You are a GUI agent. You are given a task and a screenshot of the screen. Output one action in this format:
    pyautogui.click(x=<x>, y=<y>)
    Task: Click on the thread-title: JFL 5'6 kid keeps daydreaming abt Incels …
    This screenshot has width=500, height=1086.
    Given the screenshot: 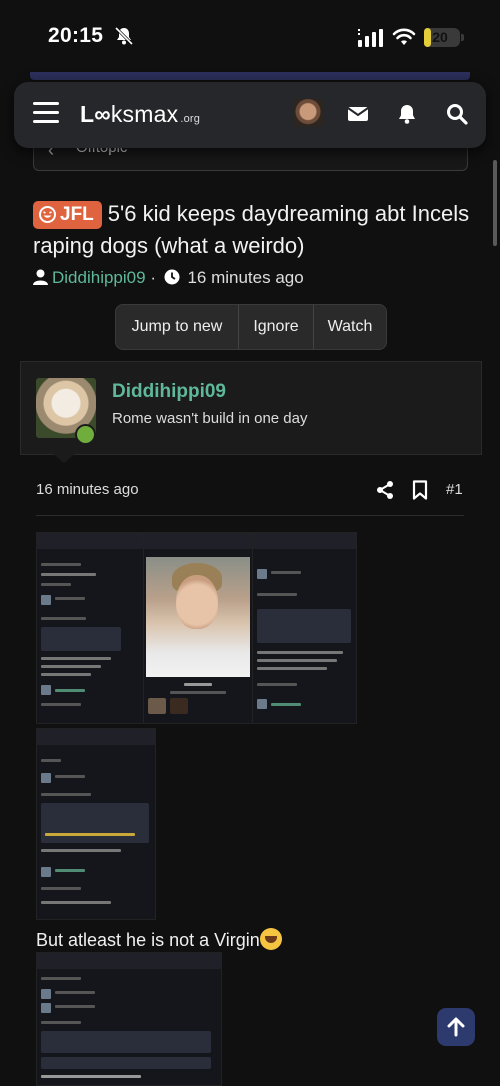 What is the action you would take?
    pyautogui.click(x=253, y=230)
    